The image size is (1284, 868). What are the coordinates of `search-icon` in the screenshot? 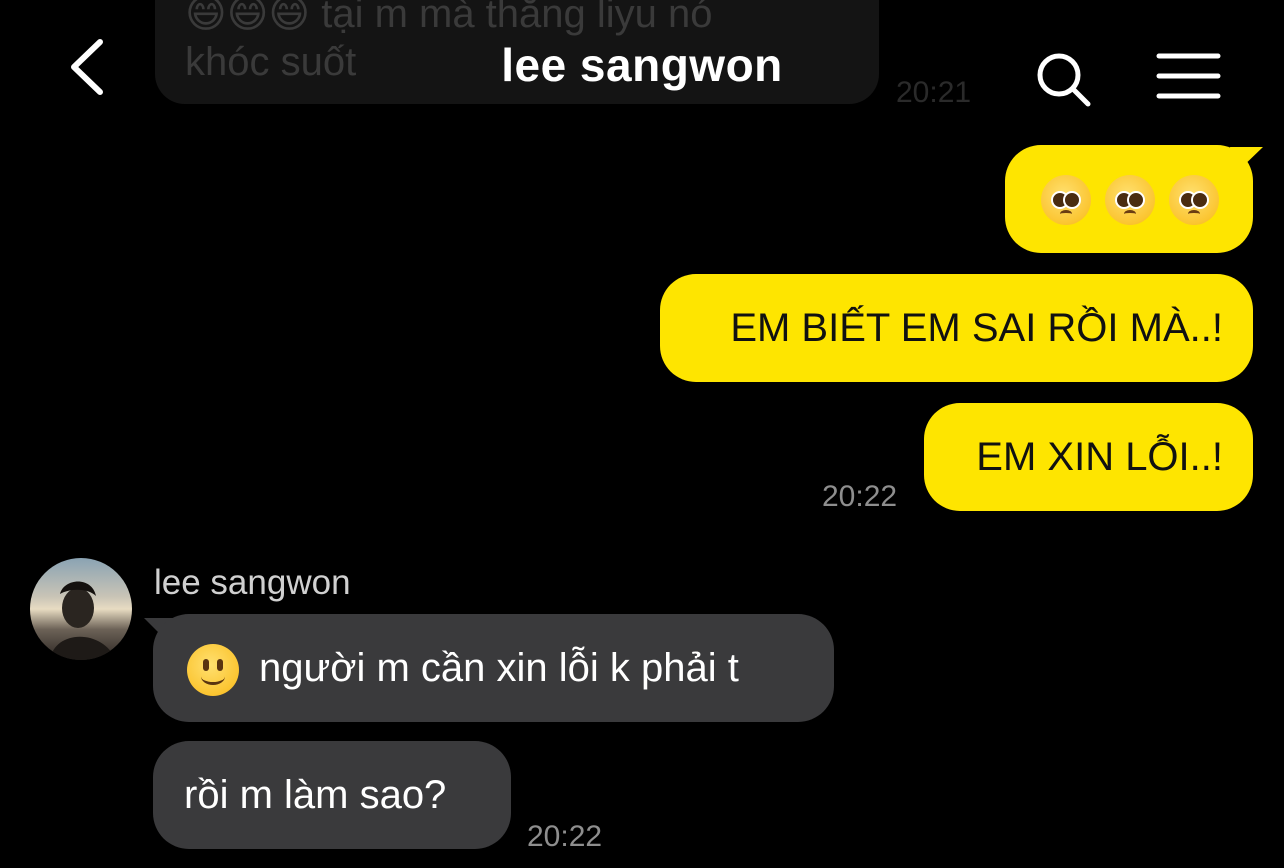 It's located at (1064, 80).